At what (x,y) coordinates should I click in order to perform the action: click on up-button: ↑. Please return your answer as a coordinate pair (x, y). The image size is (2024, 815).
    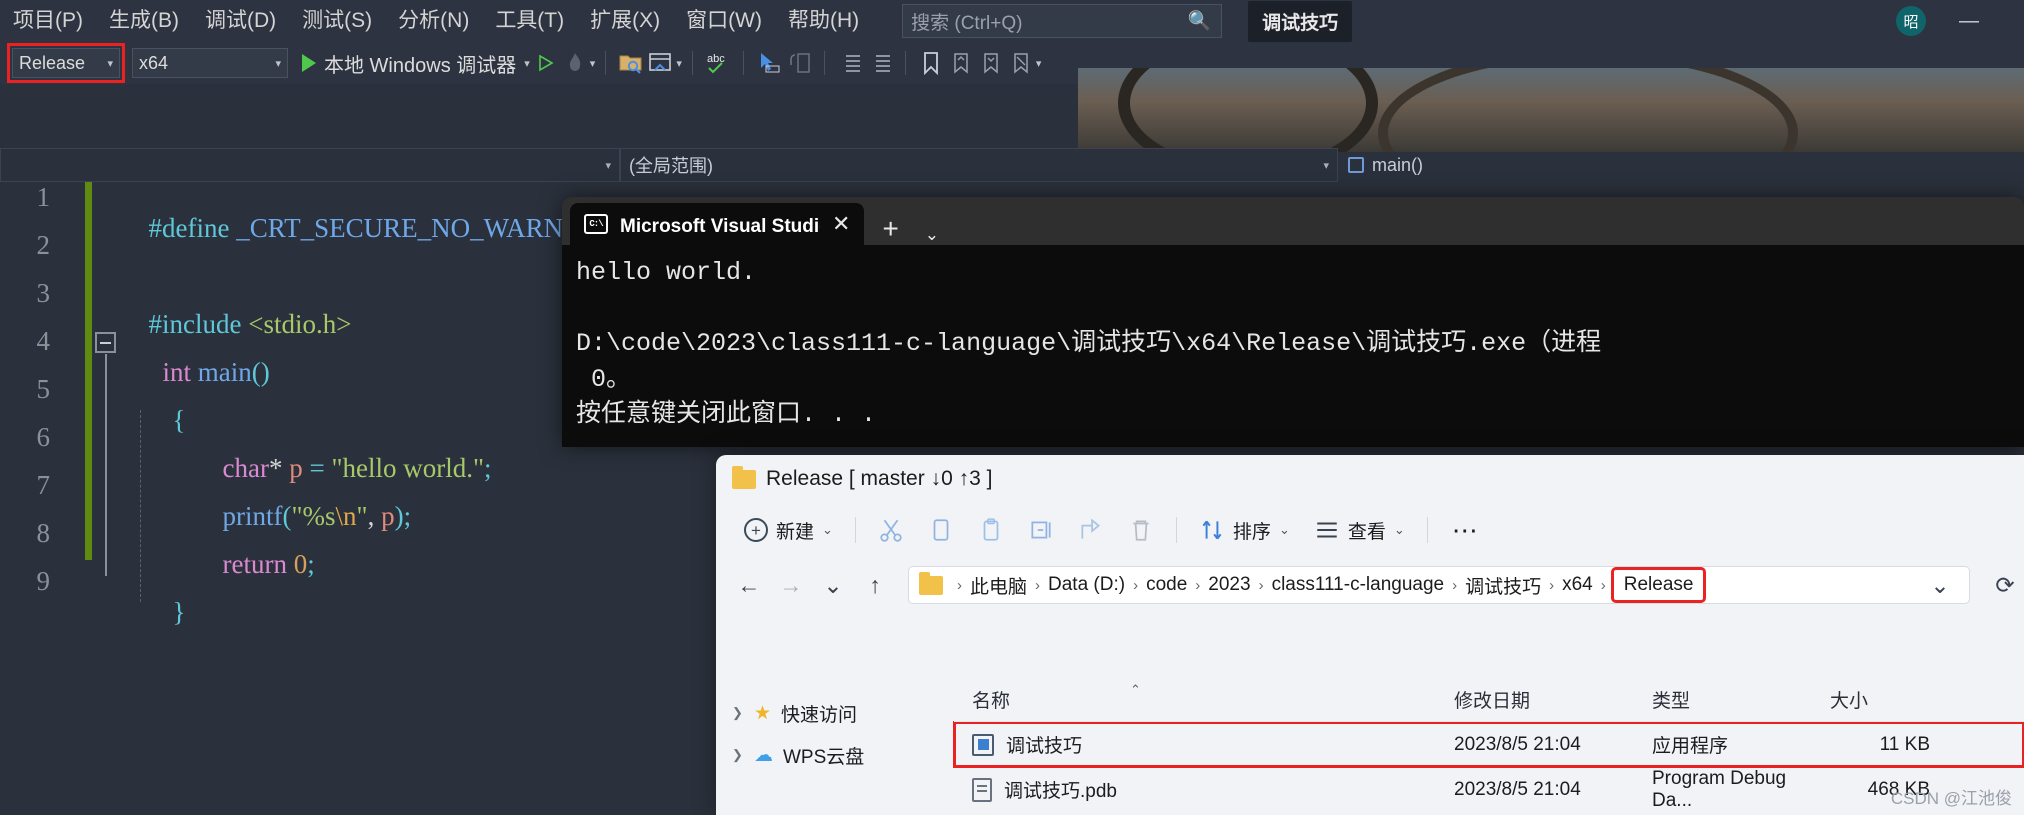
    Looking at the image, I should click on (875, 585).